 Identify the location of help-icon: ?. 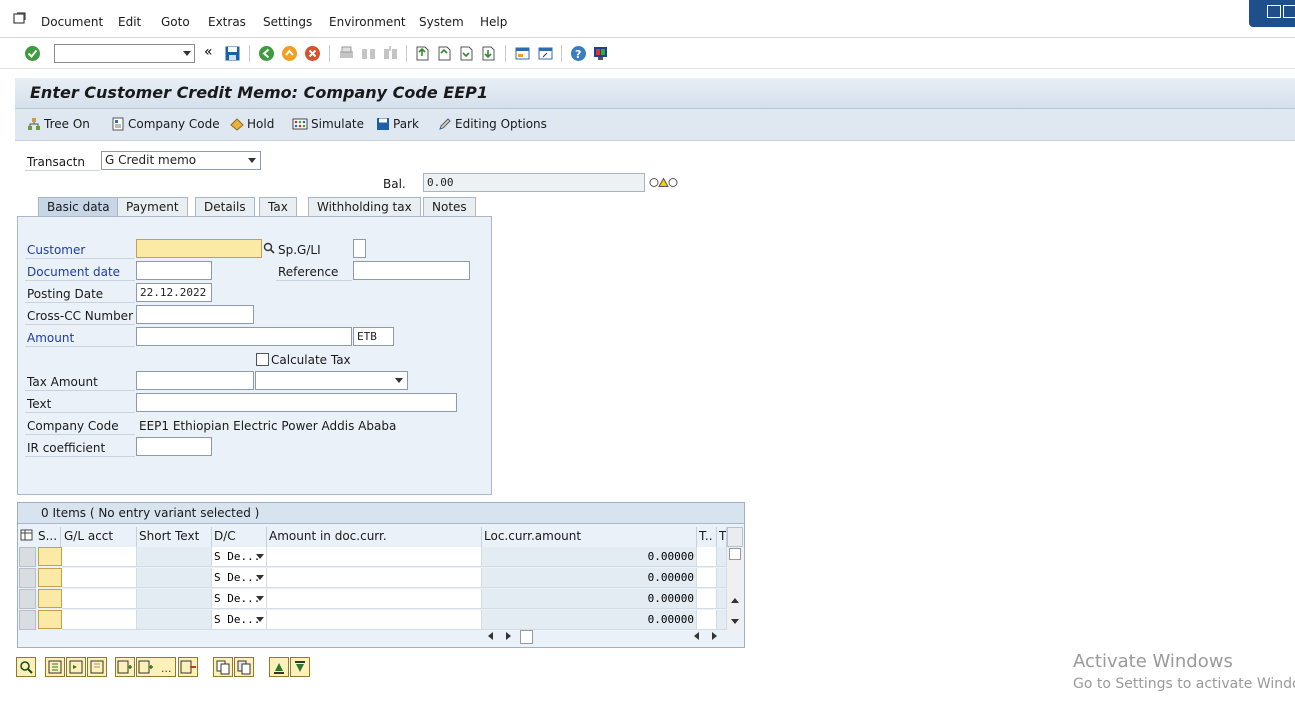
(578, 53).